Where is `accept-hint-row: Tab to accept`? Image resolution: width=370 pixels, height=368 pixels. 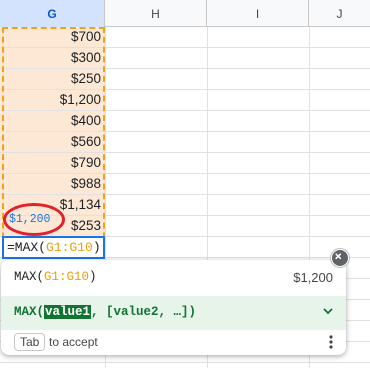 accept-hint-row: Tab to accept is located at coordinates (173, 342).